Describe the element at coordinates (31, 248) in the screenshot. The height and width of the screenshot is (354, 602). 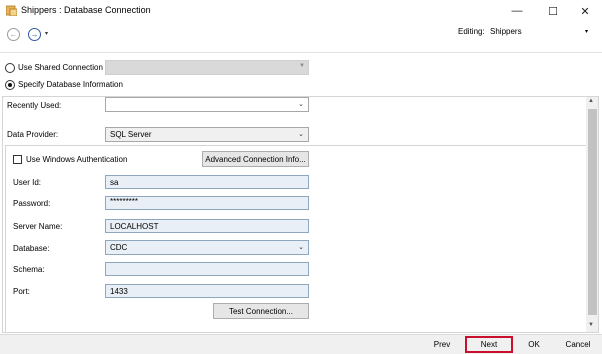
I see `database-label: Database:` at that location.